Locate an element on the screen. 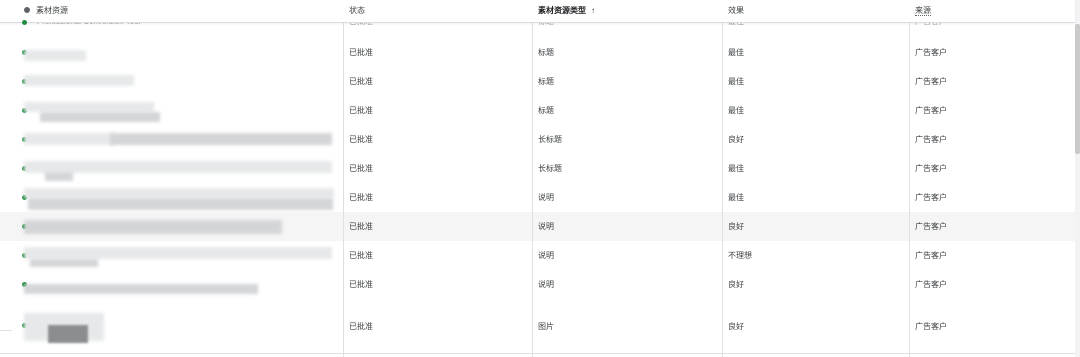  left-edge-line is located at coordinates (6, 330).